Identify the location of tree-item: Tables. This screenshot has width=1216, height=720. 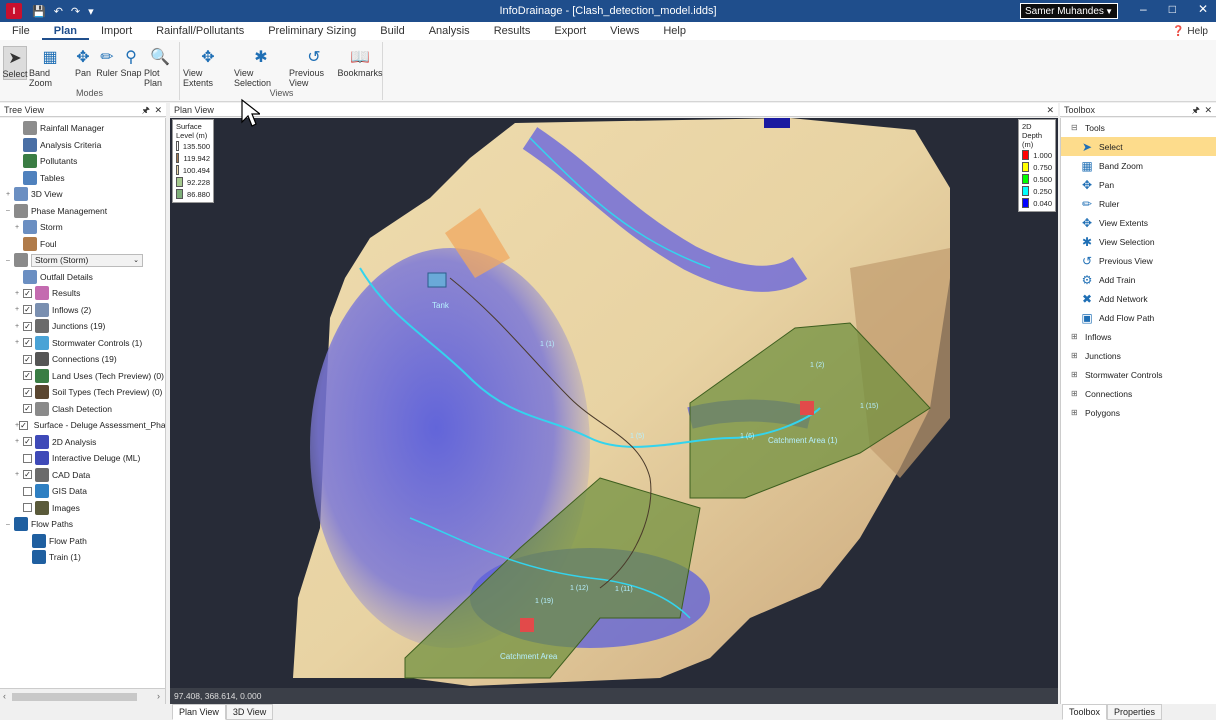
(82, 178).